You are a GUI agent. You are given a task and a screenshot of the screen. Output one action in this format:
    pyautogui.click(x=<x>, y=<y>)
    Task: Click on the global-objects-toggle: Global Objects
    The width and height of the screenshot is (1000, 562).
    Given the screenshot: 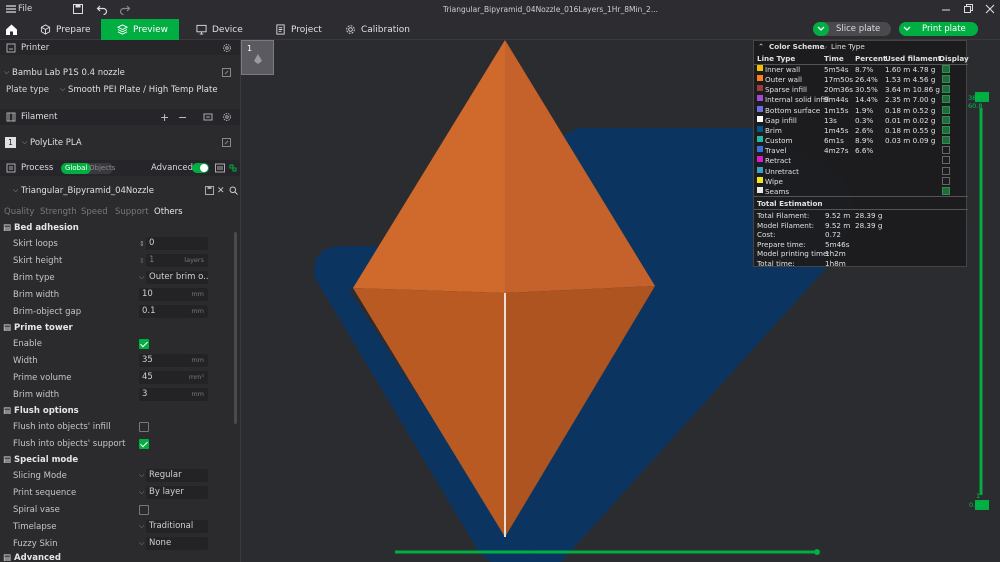 What is the action you would take?
    pyautogui.click(x=88, y=168)
    